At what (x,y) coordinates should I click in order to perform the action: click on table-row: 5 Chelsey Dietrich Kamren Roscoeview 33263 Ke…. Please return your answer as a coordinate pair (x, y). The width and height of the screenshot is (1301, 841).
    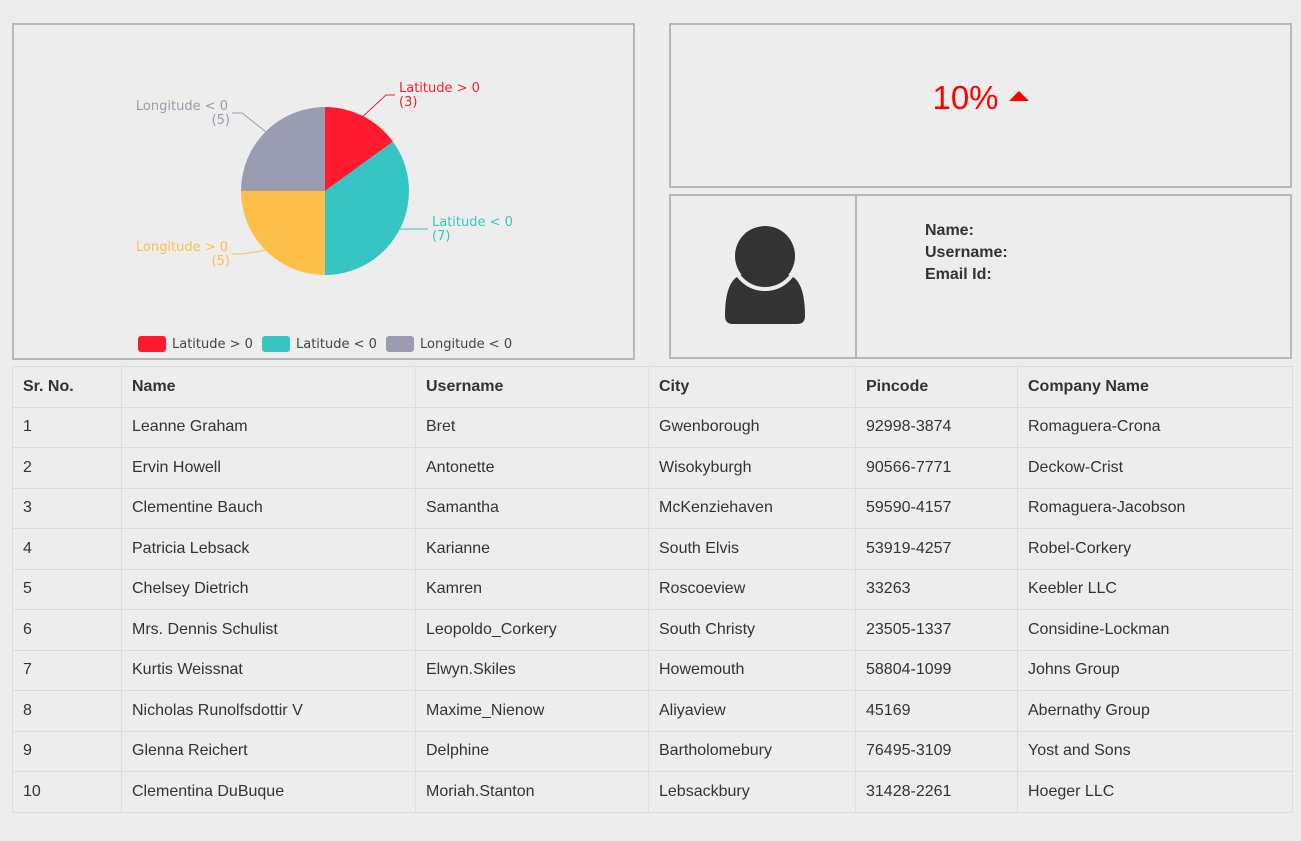
    Looking at the image, I should click on (652, 589).